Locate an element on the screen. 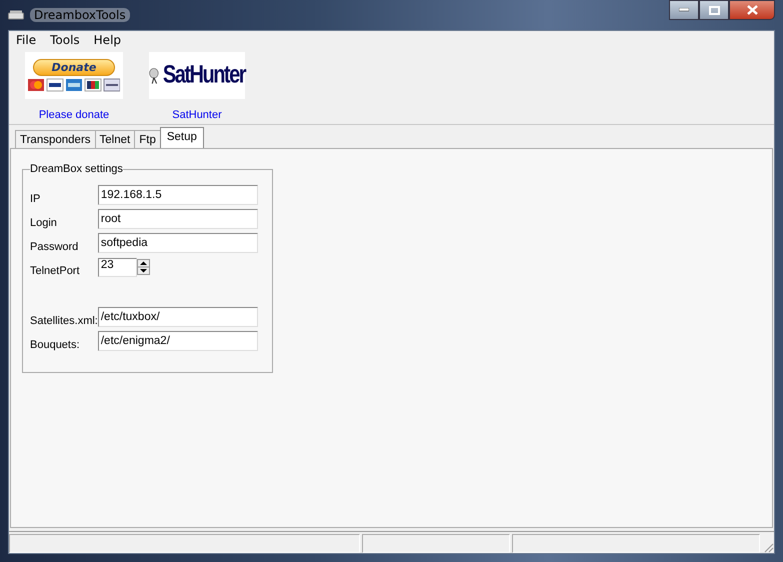  menu-item: File is located at coordinates (26, 41).